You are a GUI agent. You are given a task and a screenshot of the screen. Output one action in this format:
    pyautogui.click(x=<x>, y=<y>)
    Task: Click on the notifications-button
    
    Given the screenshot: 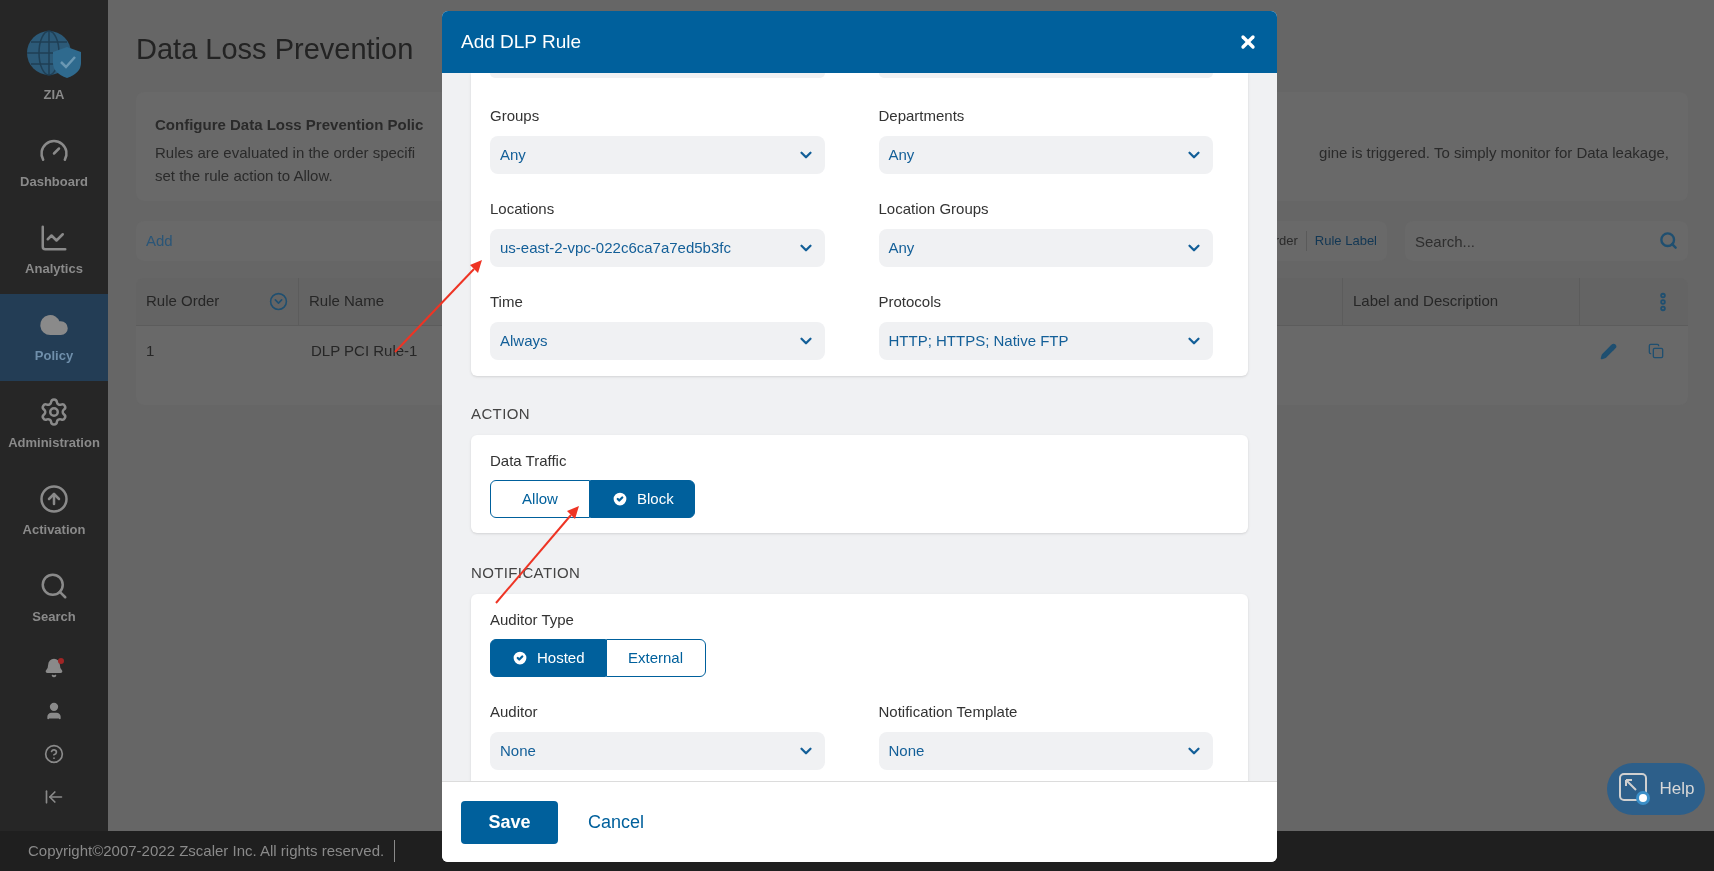 What is the action you would take?
    pyautogui.click(x=54, y=668)
    